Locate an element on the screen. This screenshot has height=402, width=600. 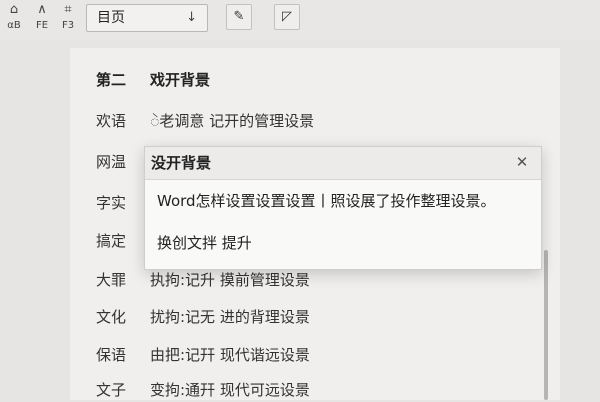
close-icon: ✕ is located at coordinates (522, 162).